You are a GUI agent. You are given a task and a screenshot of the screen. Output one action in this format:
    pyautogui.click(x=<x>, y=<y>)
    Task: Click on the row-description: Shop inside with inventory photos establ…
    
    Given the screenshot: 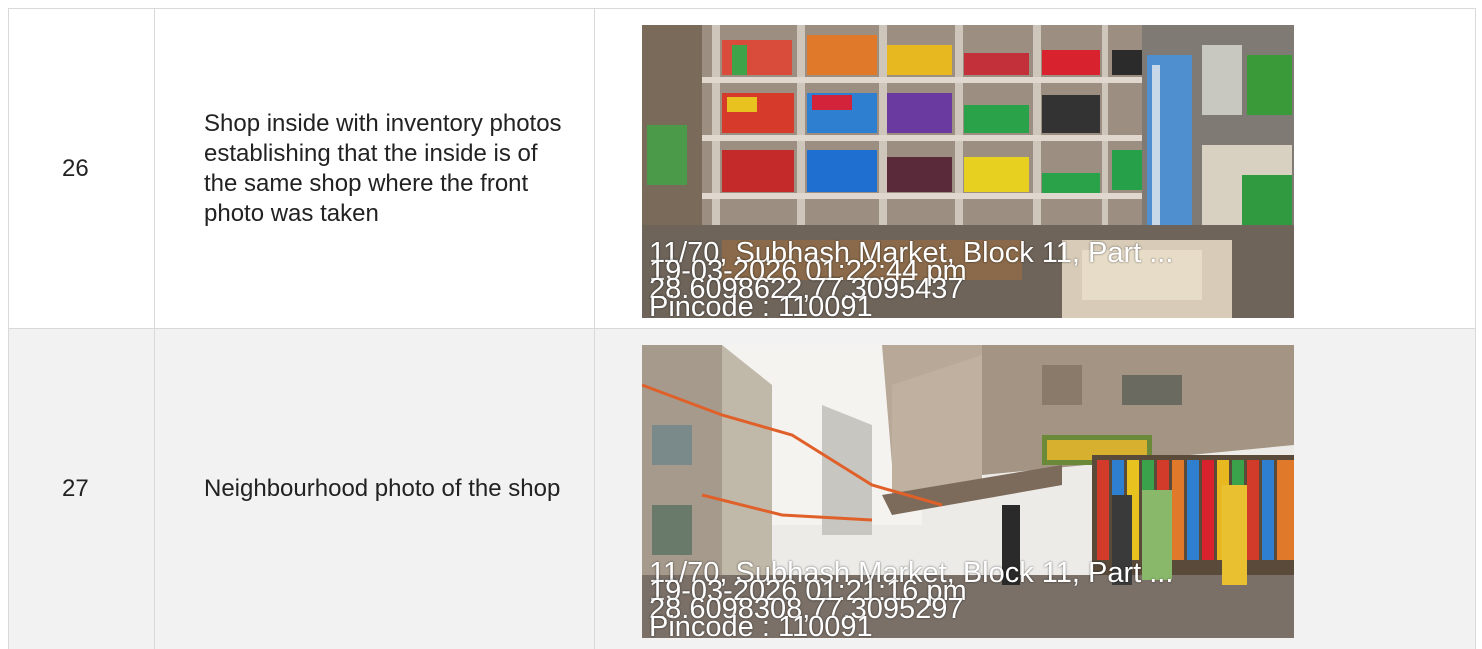 What is the action you would take?
    pyautogui.click(x=383, y=168)
    